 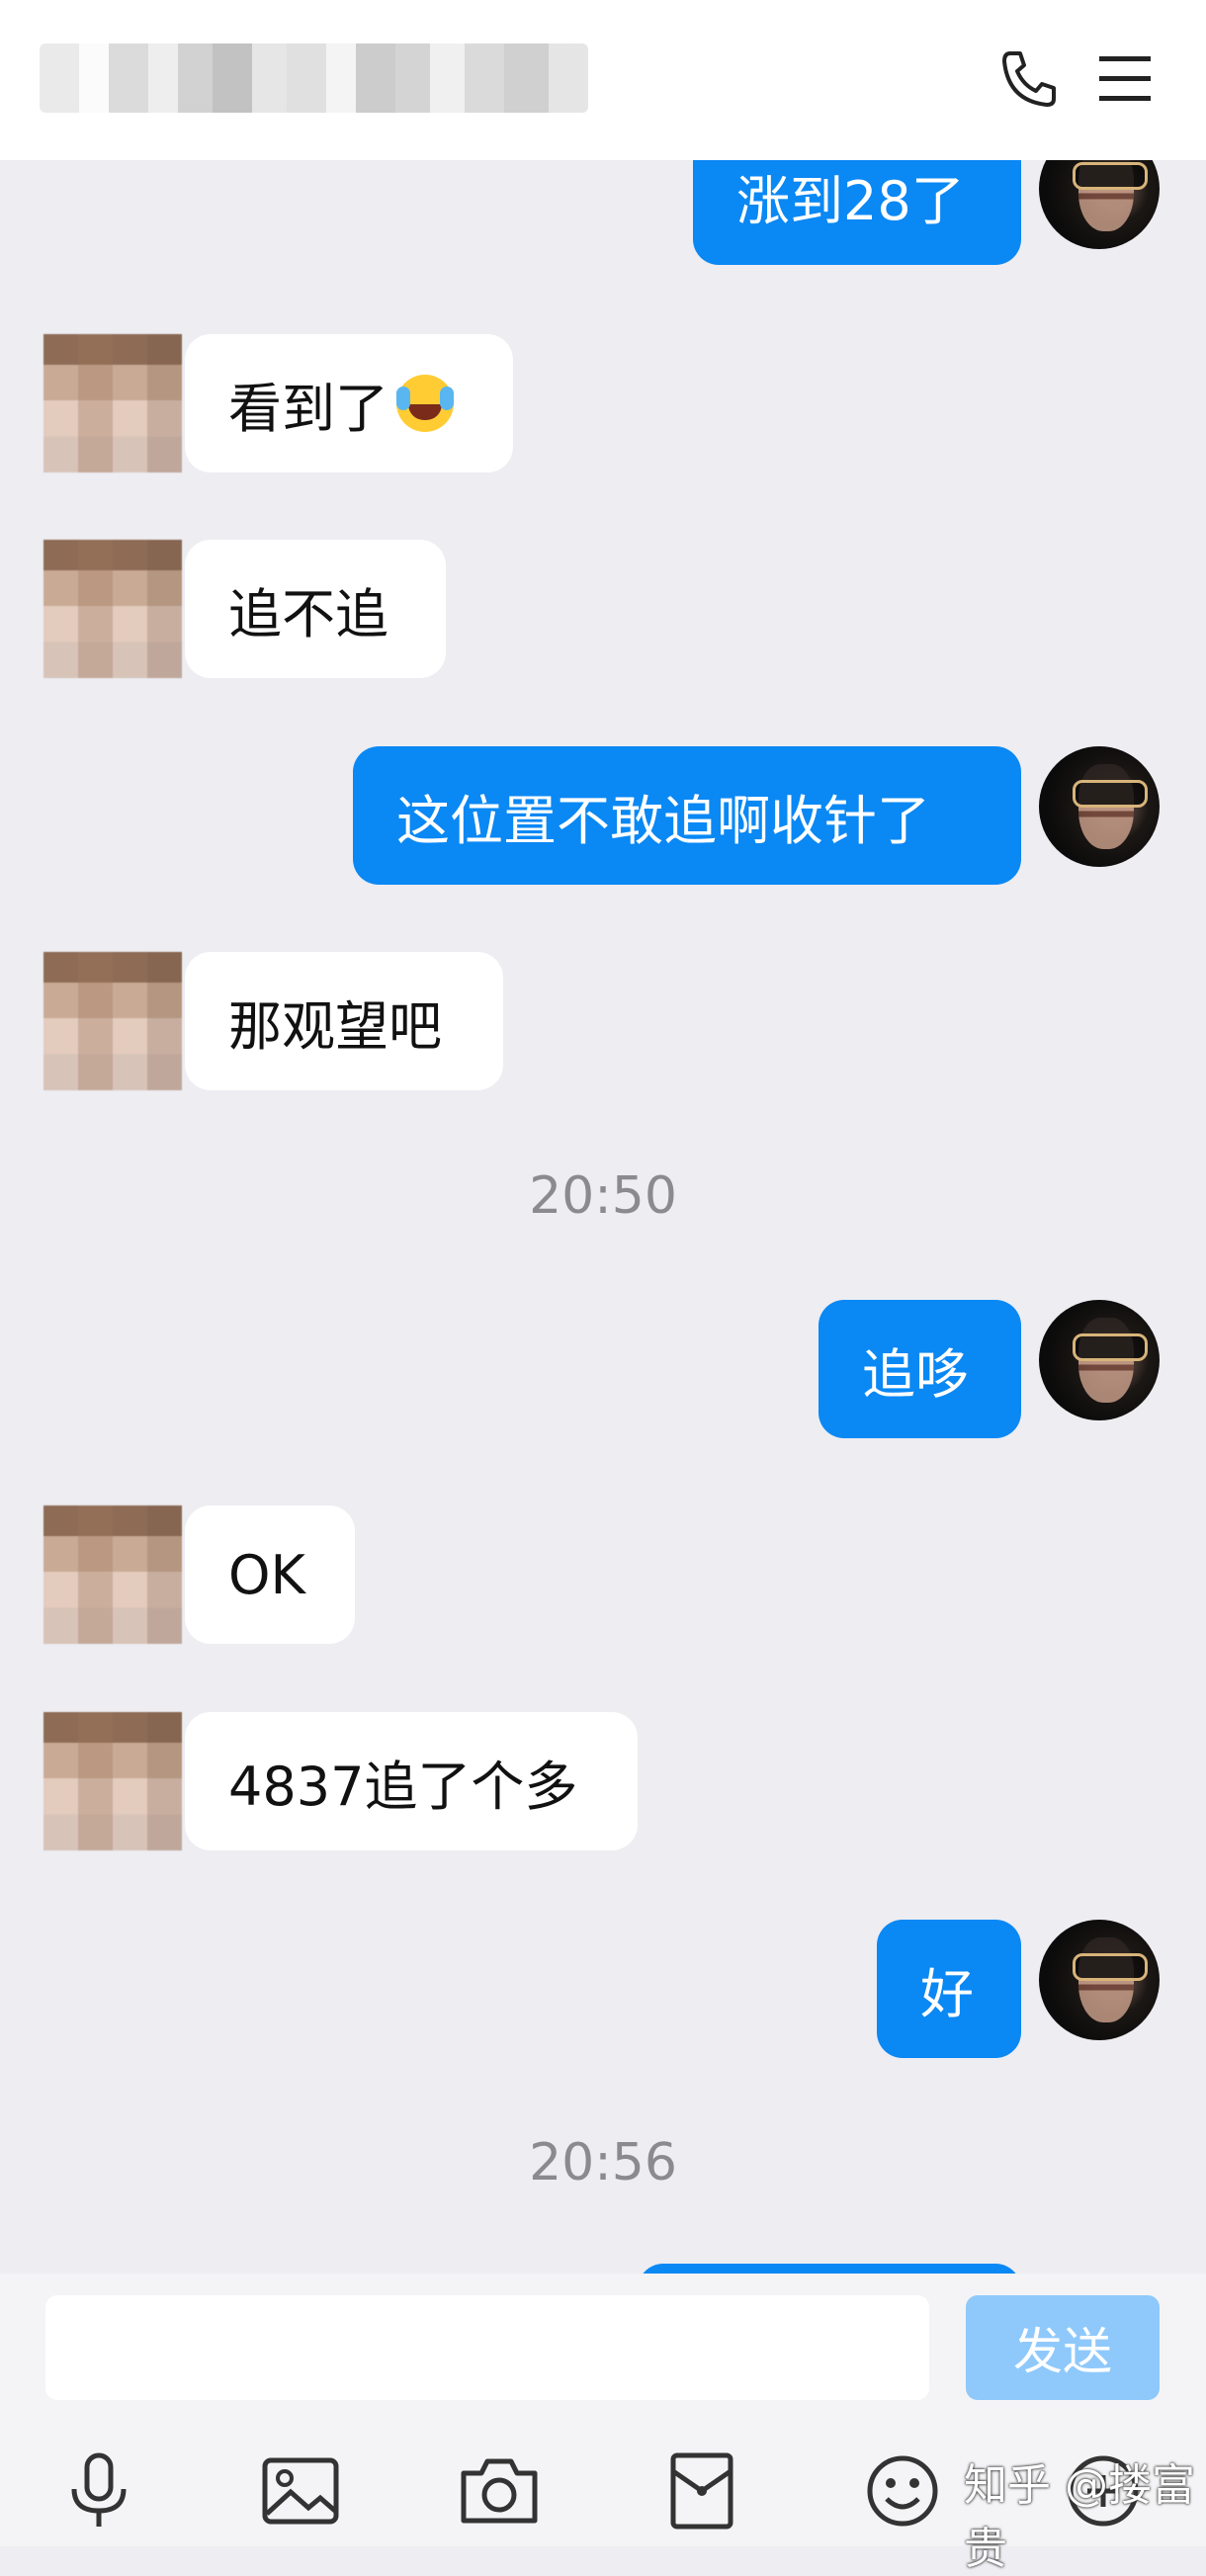 What do you see at coordinates (98, 2491) in the screenshot?
I see `microphone-icon` at bounding box center [98, 2491].